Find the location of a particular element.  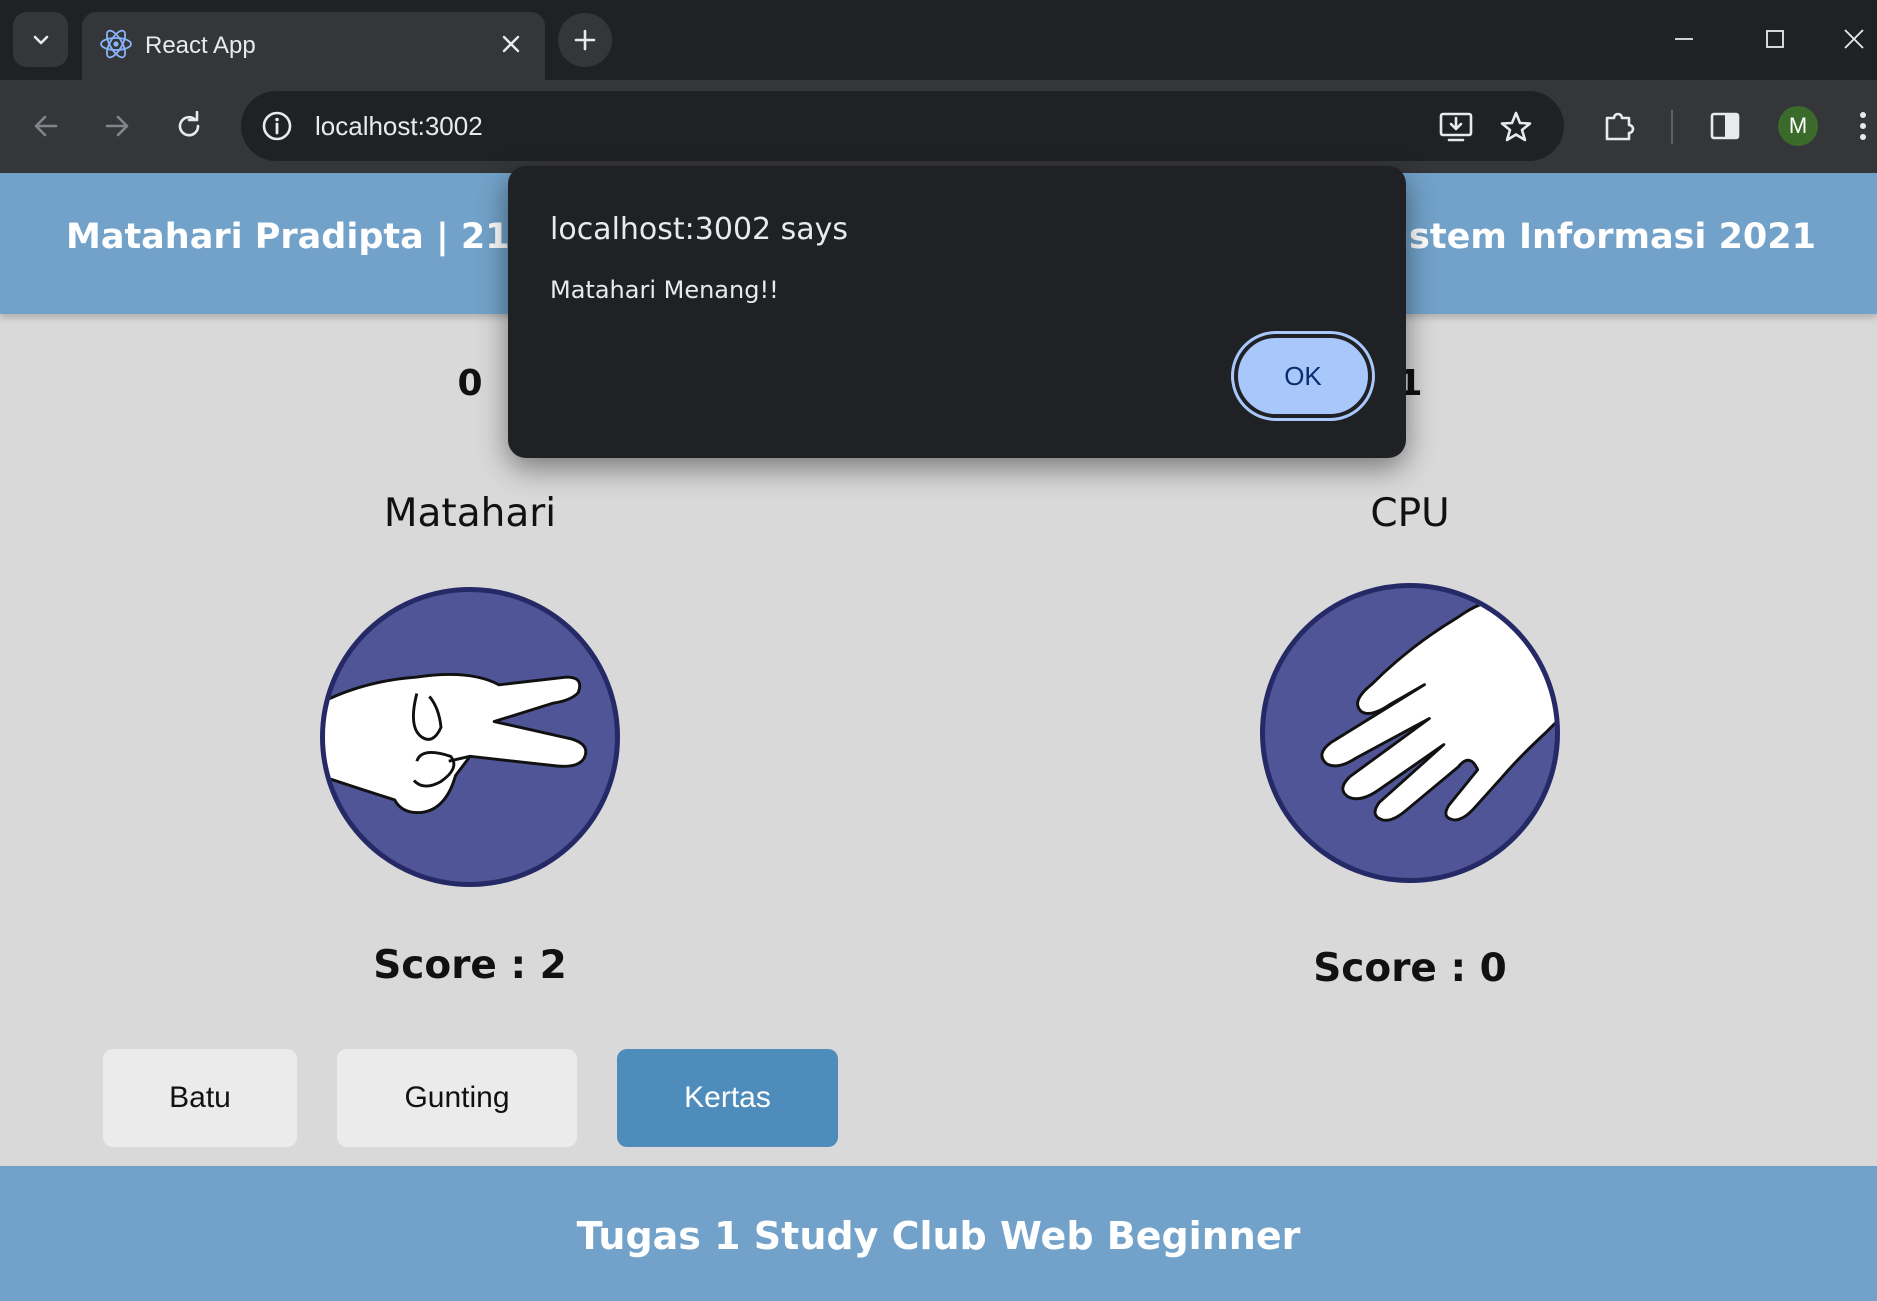

footer-text: Tugas 1 Study Club Web Beginner is located at coordinates (938, 1236).